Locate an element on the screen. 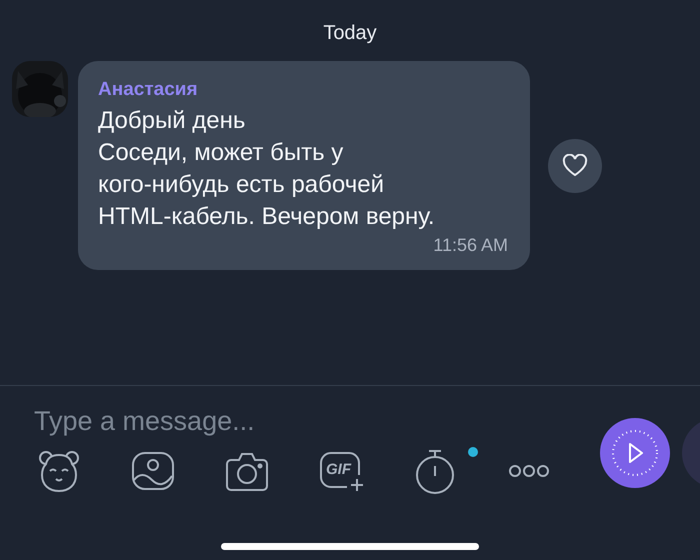 The image size is (700, 560). message-text: Соседи, может быть у is located at coordinates (221, 153).